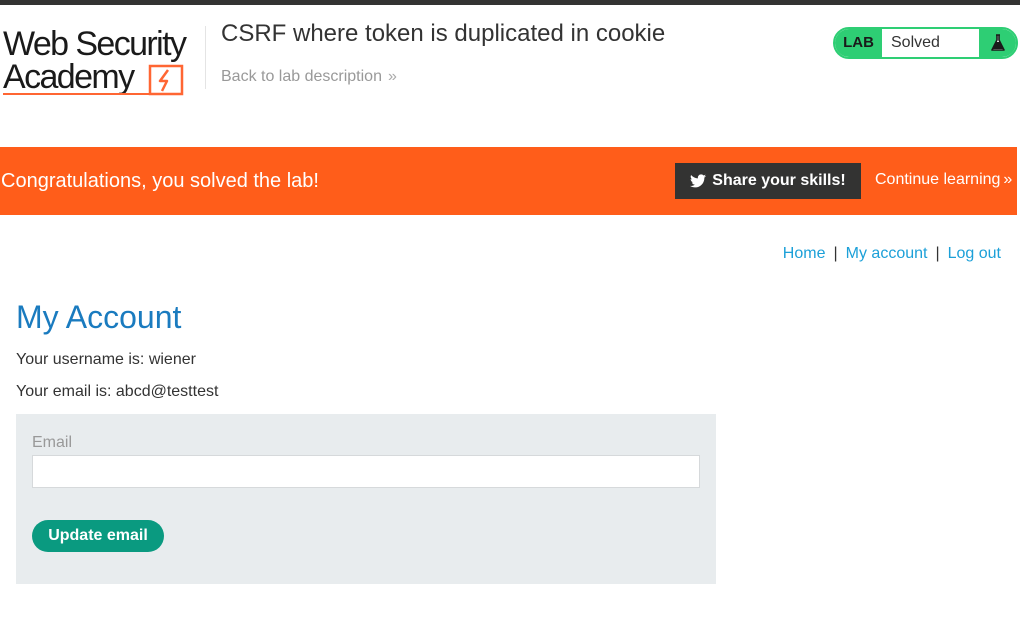  I want to click on logo-underline, so click(78, 94).